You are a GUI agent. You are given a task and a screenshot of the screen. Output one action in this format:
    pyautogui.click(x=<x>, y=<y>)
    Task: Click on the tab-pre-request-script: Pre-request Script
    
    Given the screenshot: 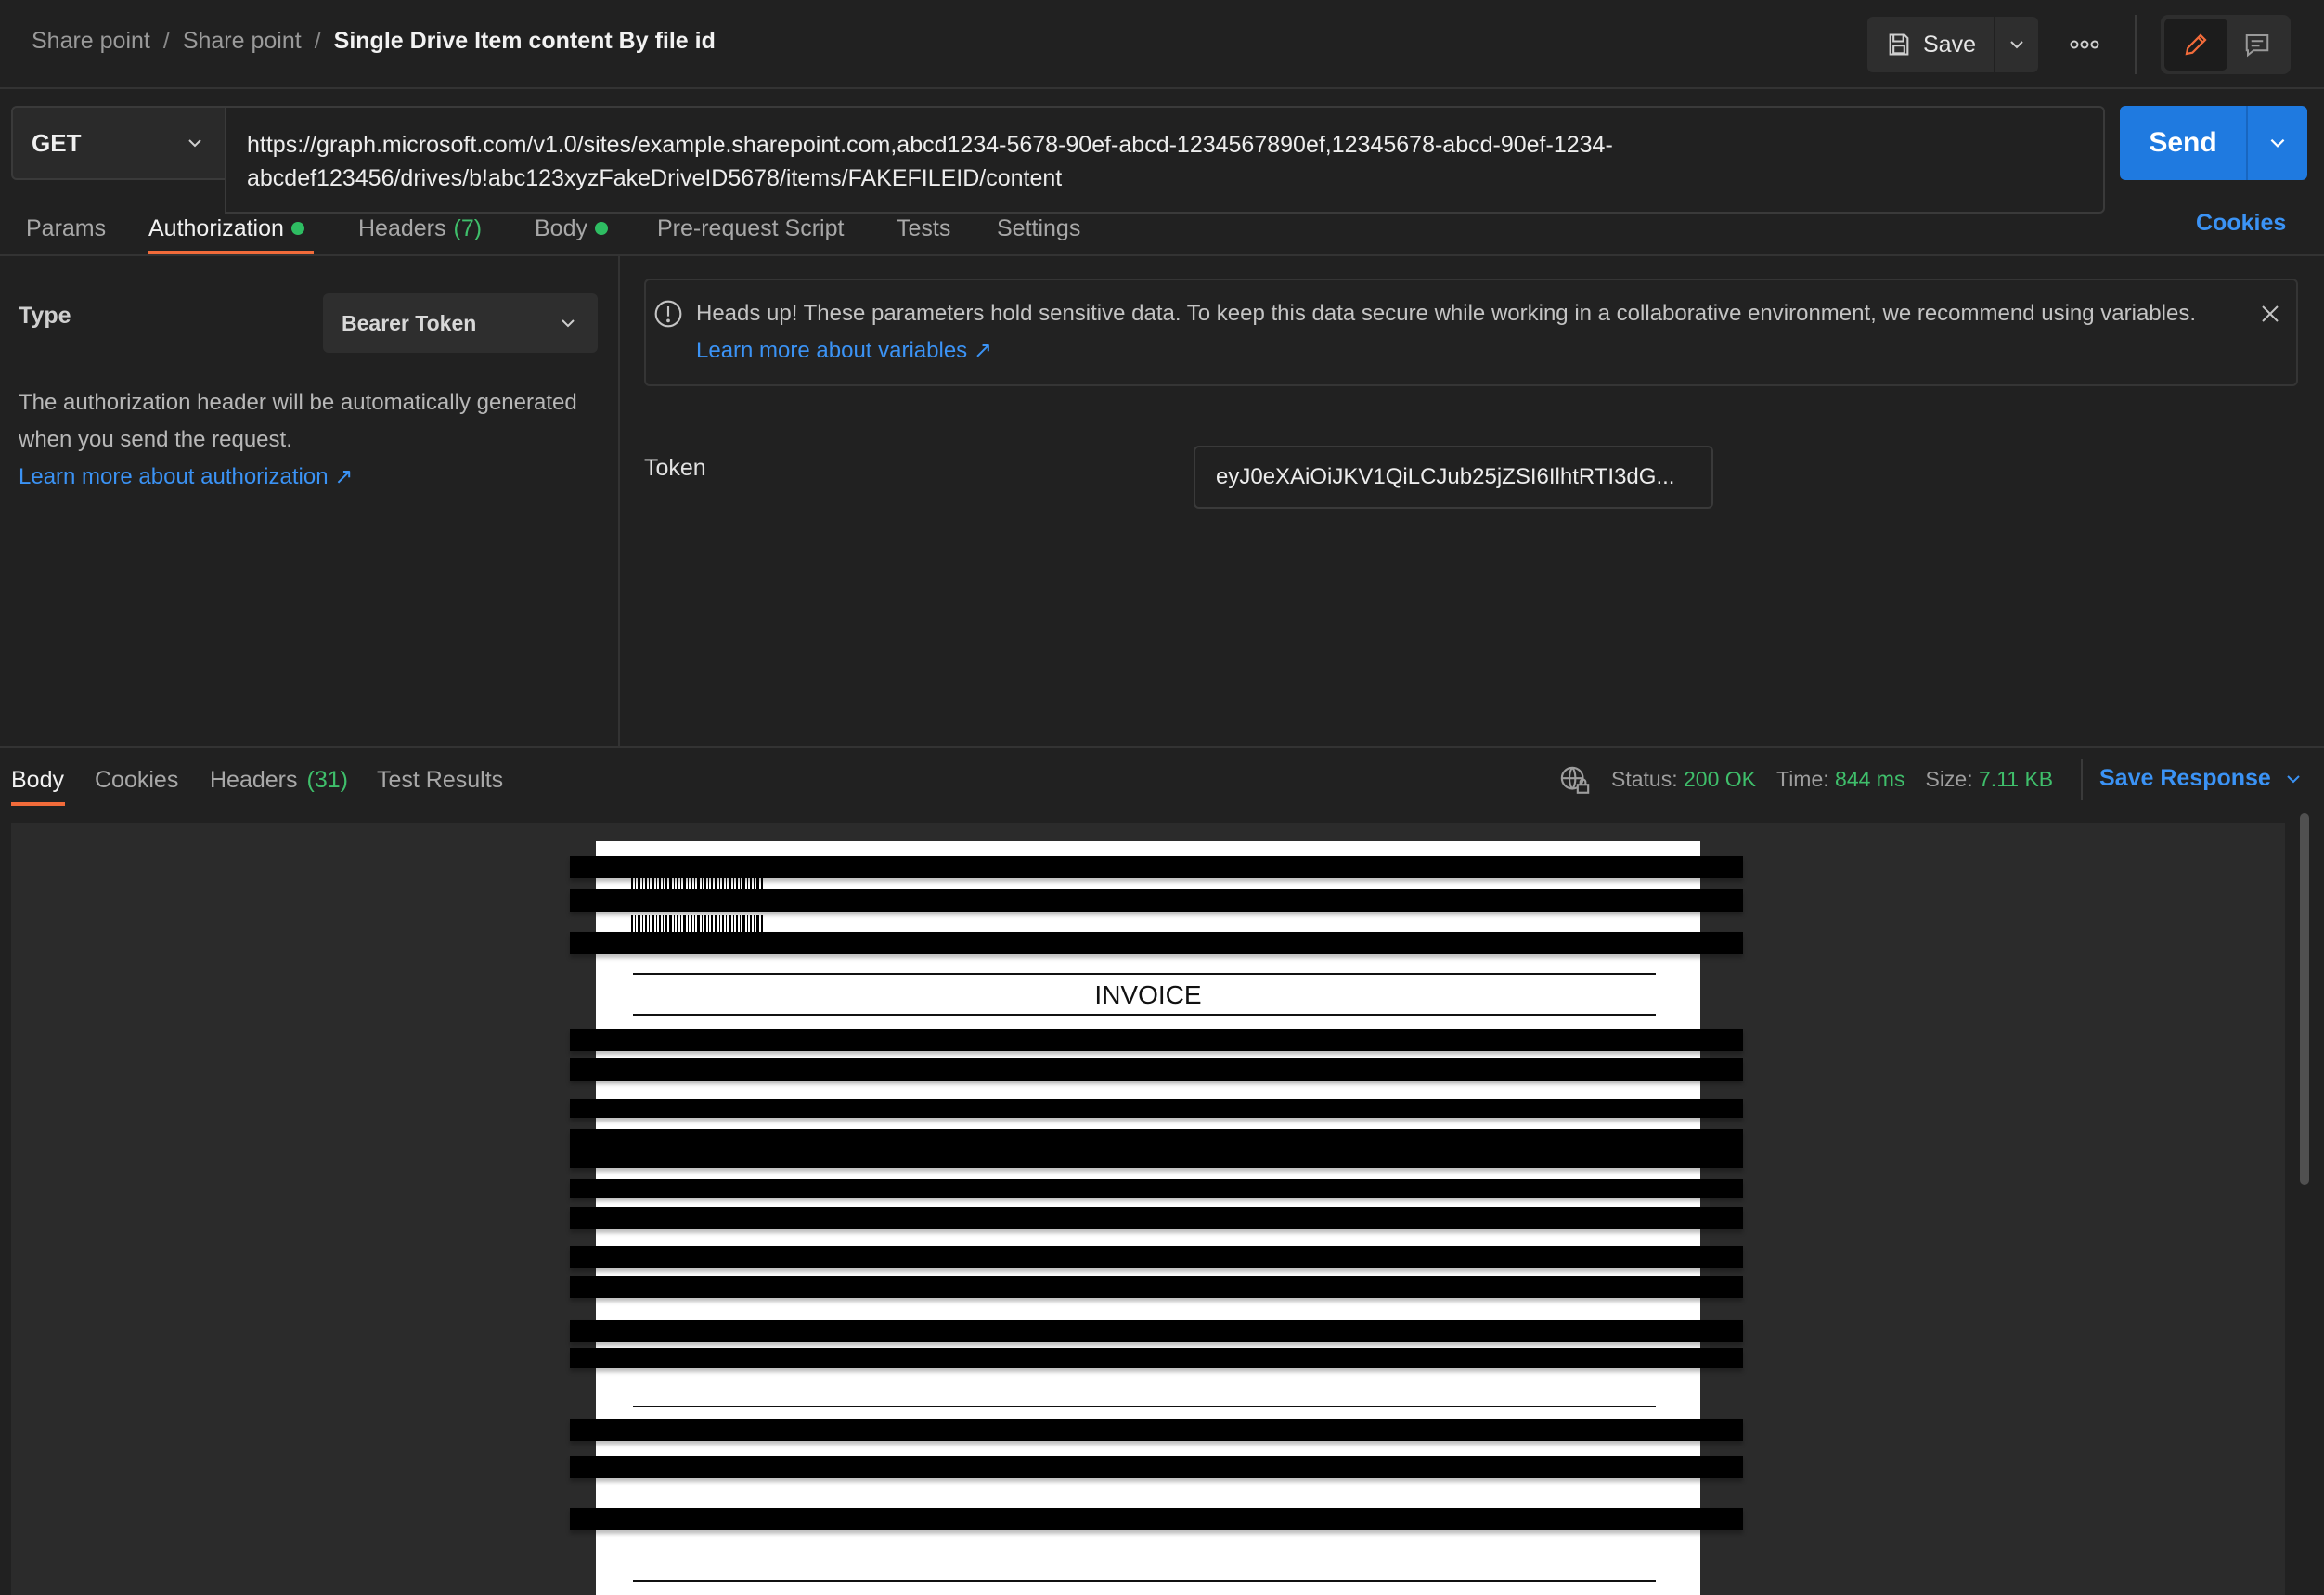 What is the action you would take?
    pyautogui.click(x=750, y=228)
    